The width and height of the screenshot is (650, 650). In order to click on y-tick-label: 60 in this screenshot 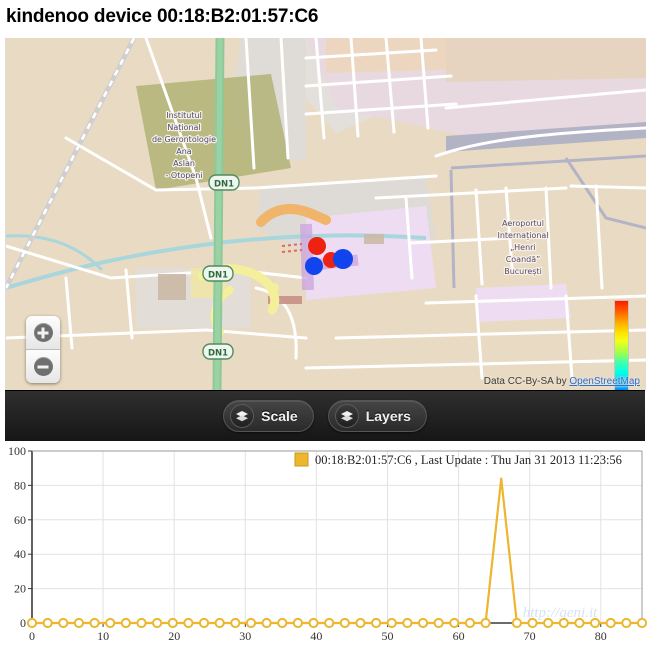, I will do `click(20, 520)`.